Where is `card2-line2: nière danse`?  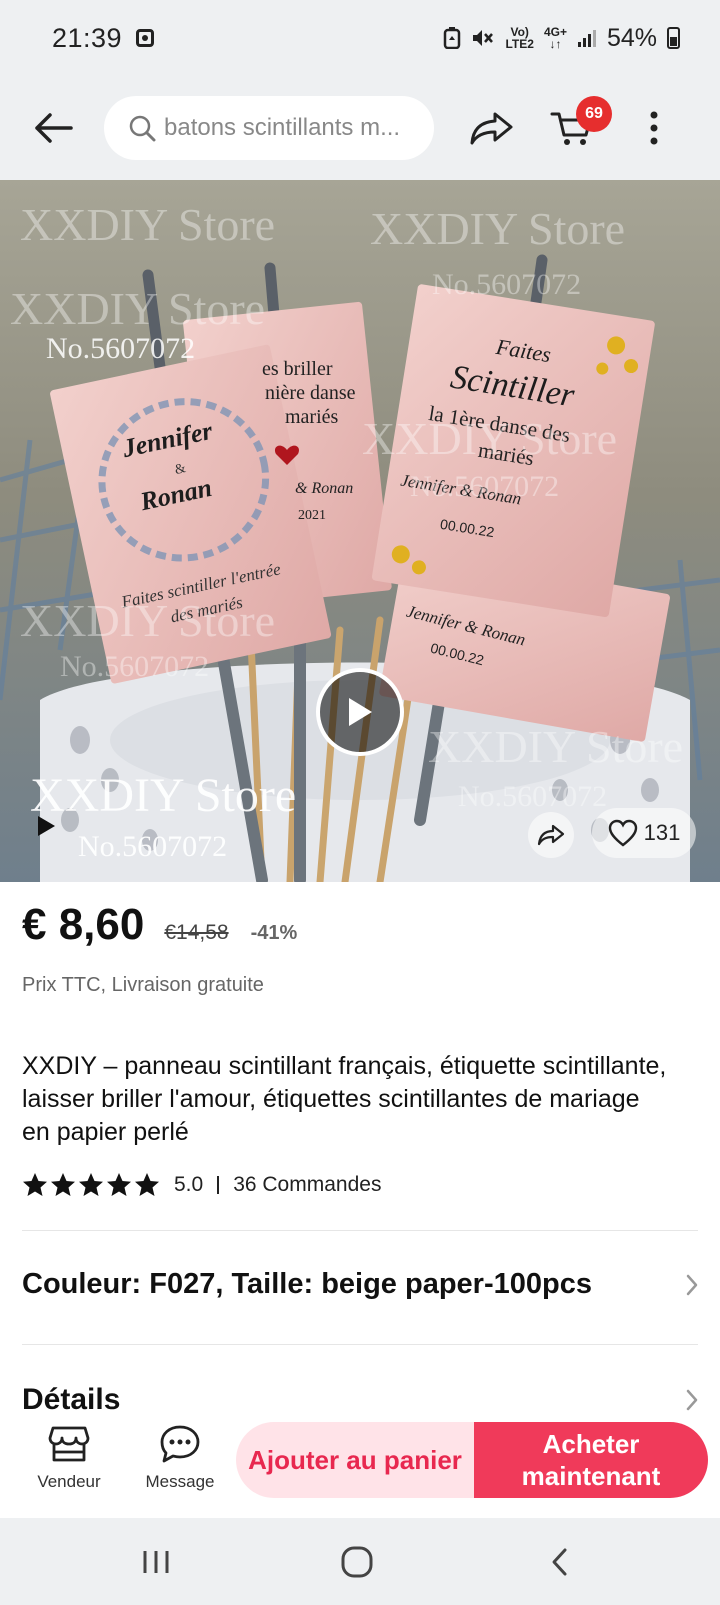
card2-line2: nière danse is located at coordinates (310, 393).